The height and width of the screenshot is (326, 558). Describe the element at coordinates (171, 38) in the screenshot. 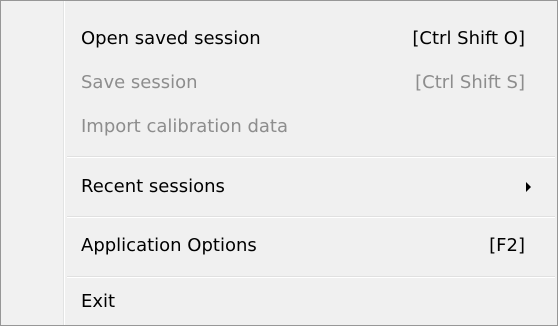

I see `menu-item-label: Open saved session` at that location.